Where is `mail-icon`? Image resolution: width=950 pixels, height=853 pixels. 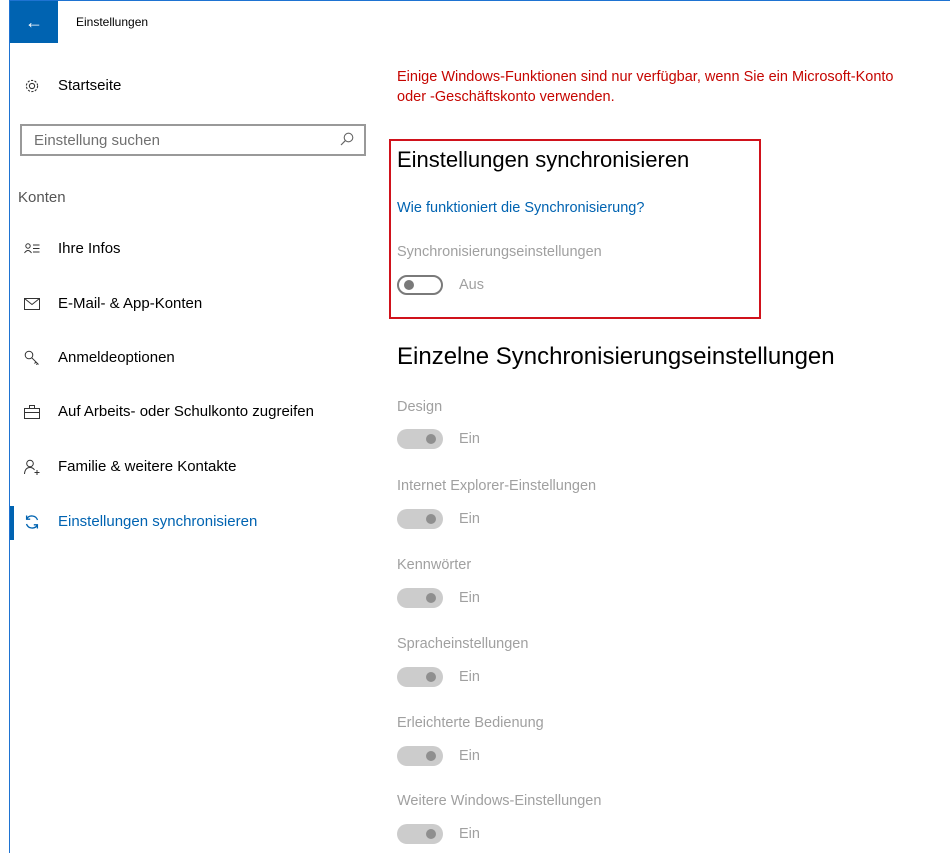 mail-icon is located at coordinates (32, 304).